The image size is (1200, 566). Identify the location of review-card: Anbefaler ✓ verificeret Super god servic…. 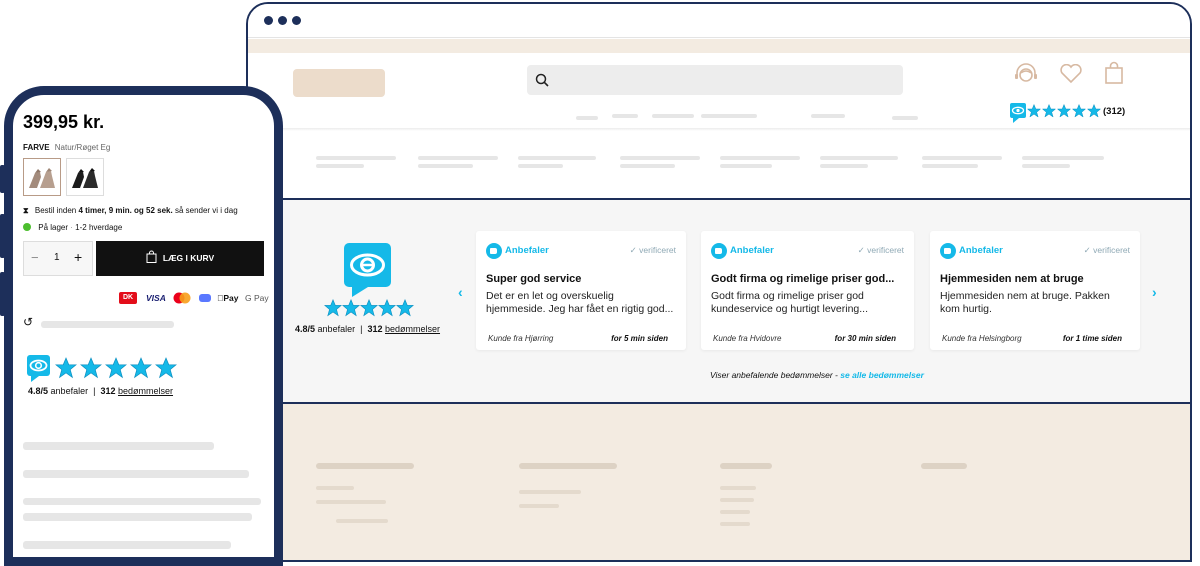
(581, 290).